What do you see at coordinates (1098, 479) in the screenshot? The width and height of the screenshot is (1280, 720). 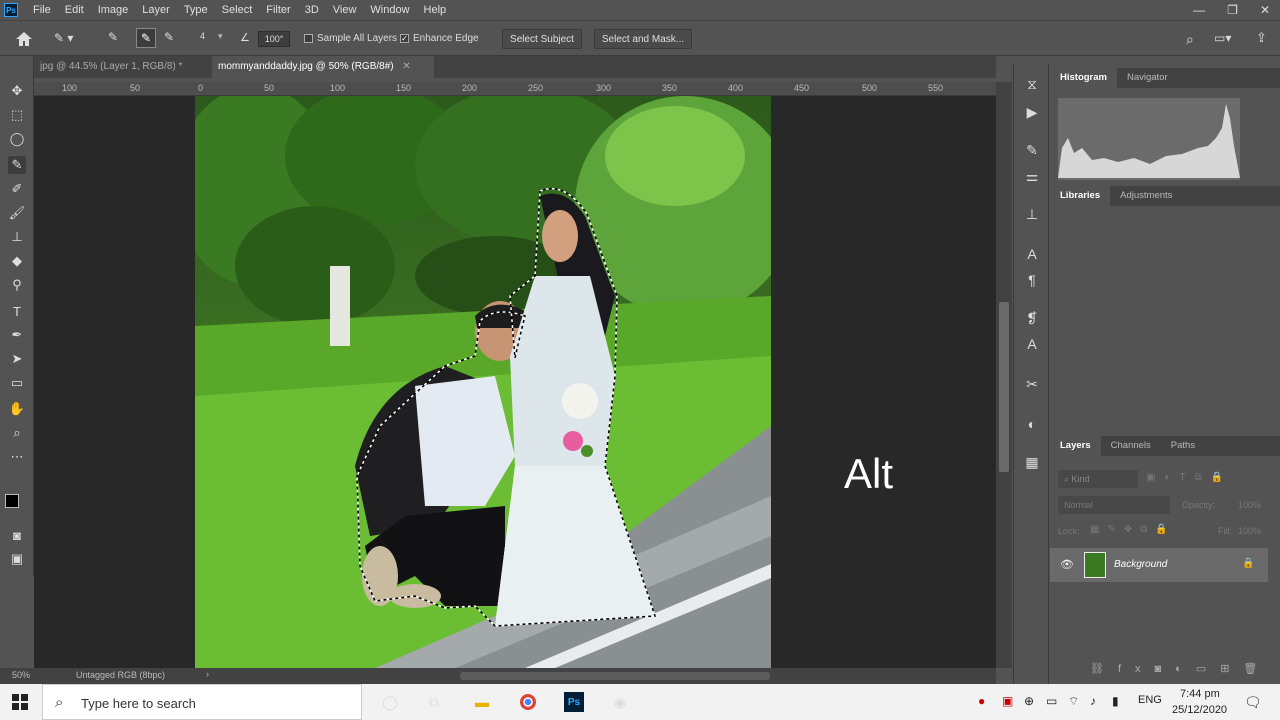 I see `kind-filter-select: ⌕ Kind` at bounding box center [1098, 479].